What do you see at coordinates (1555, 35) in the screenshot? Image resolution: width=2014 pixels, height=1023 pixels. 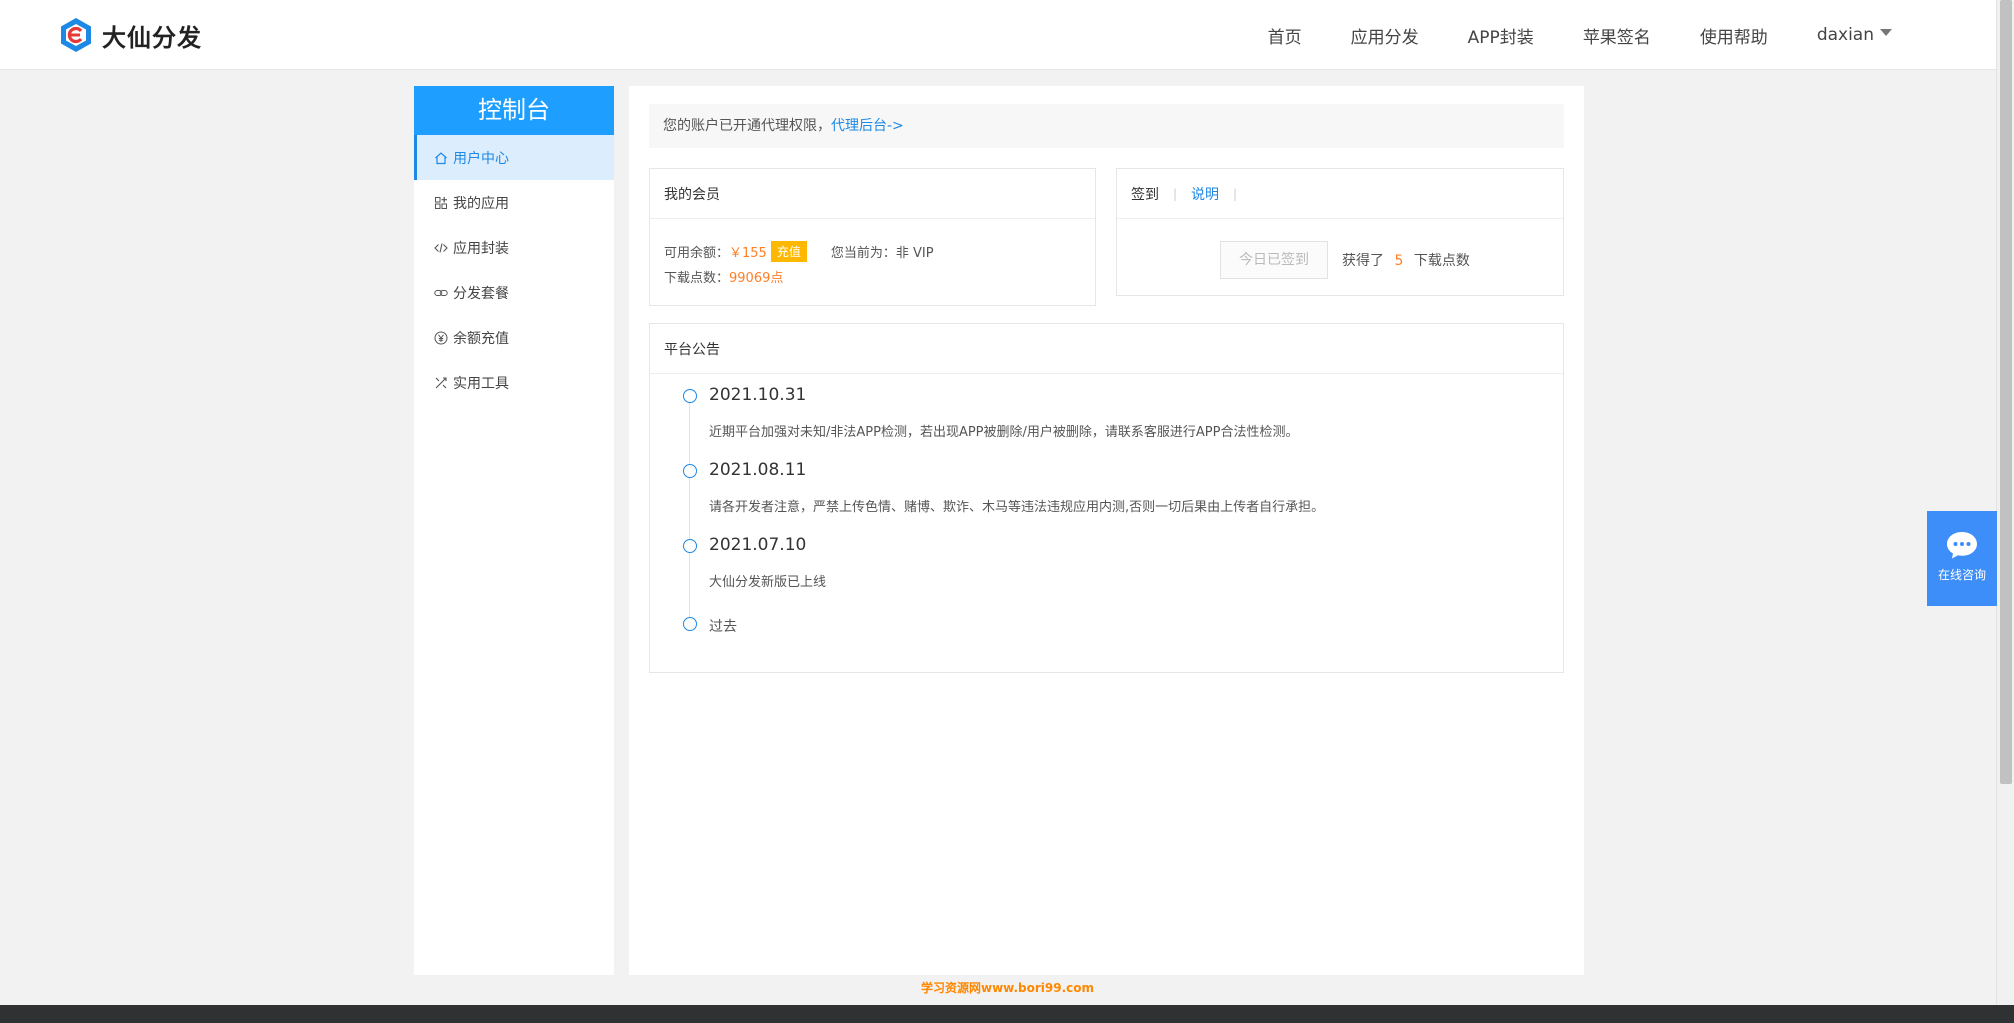 I see `main-nav: 首页 应用分发 APP封装 苹果签名 使用帮助 daxian` at bounding box center [1555, 35].